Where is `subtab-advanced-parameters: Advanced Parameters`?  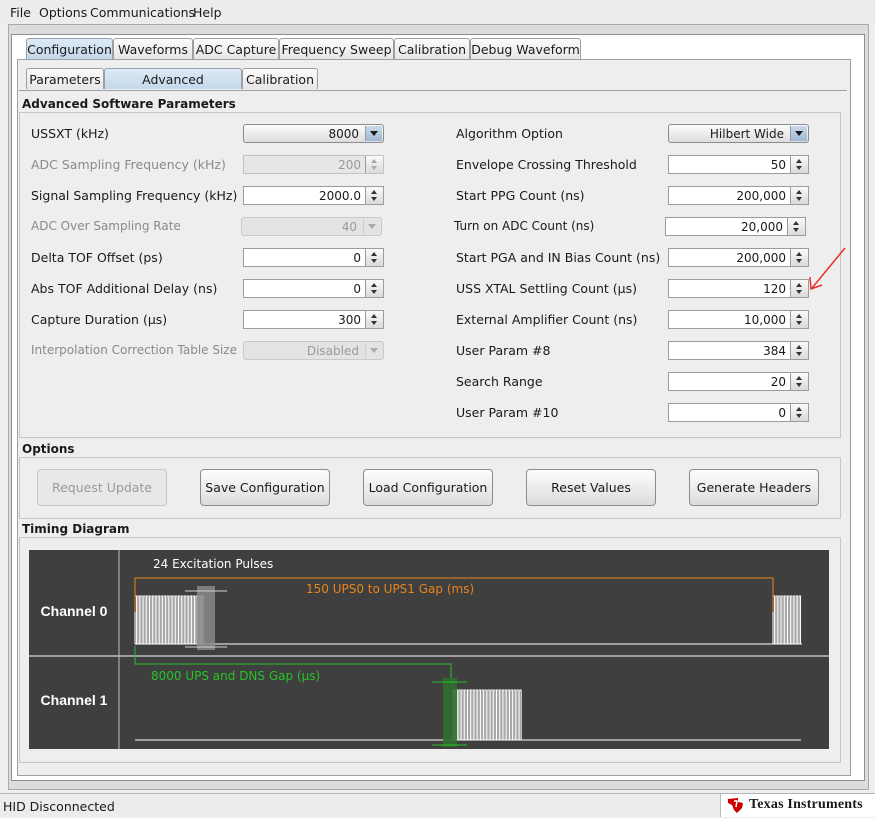 subtab-advanced-parameters: Advanced Parameters is located at coordinates (173, 88).